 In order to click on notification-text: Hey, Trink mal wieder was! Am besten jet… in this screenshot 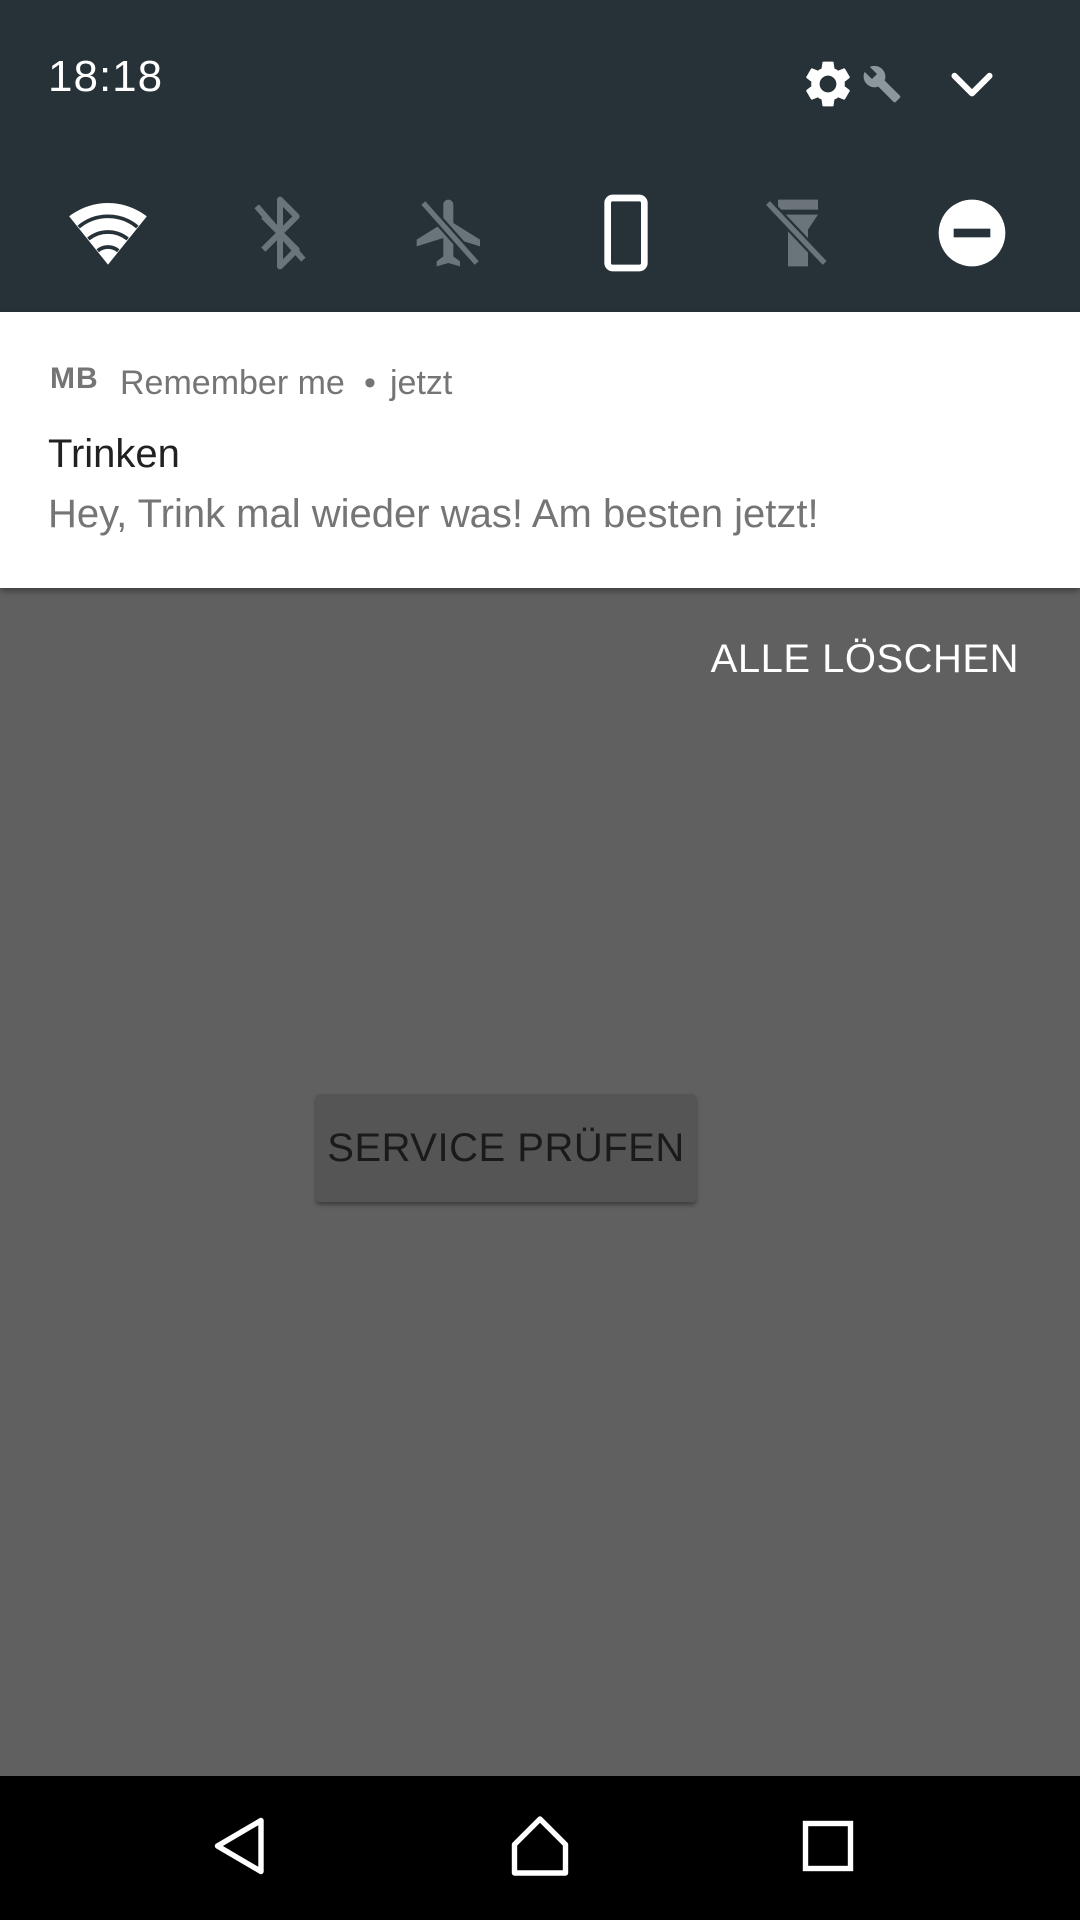, I will do `click(433, 514)`.